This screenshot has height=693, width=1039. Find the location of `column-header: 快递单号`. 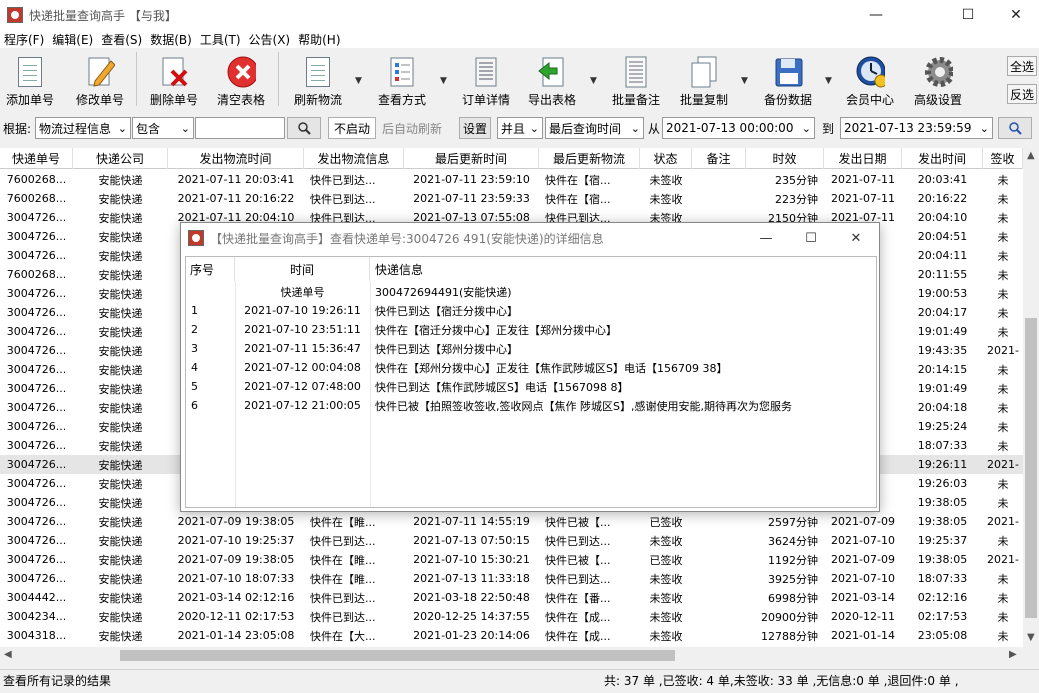

column-header: 快递单号 is located at coordinates (36, 158).